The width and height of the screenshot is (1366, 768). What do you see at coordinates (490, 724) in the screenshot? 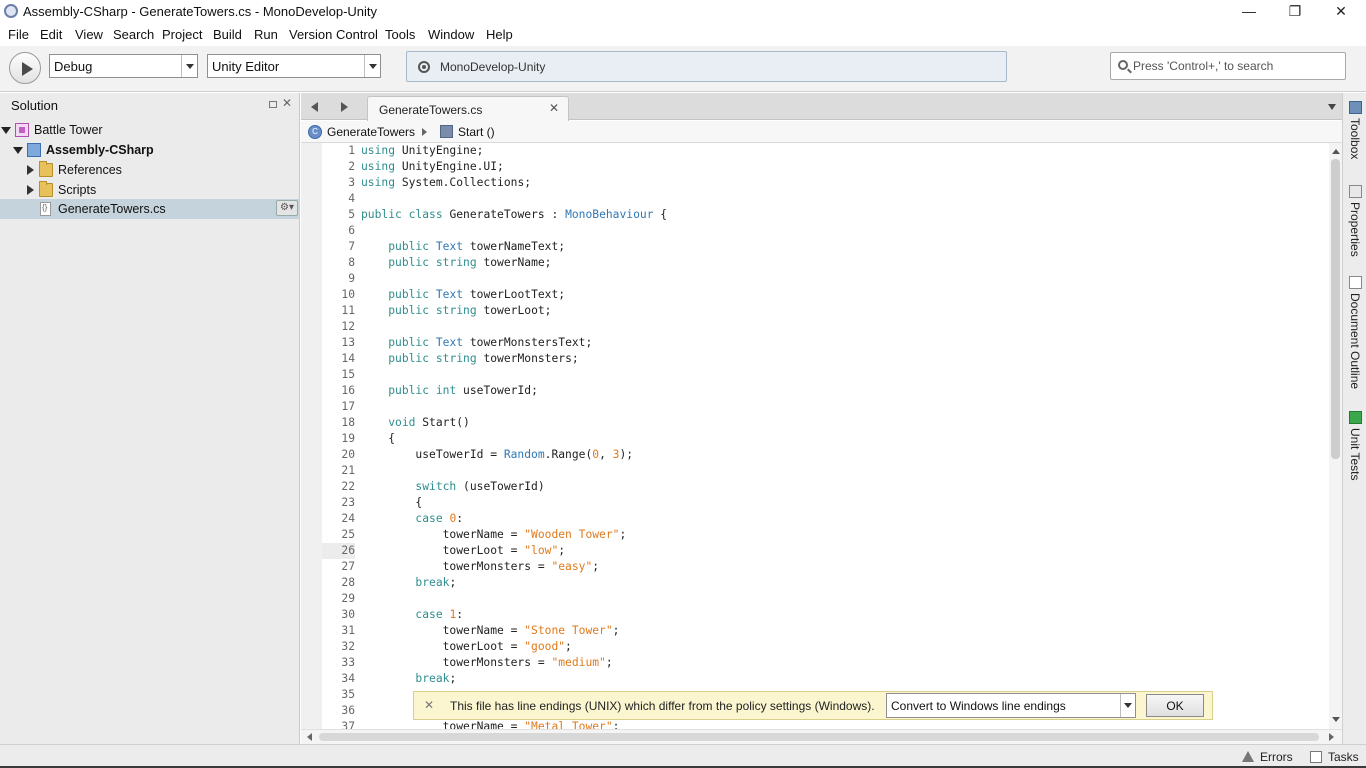
I see `code-text: towerName = "Metal Tower";` at bounding box center [490, 724].